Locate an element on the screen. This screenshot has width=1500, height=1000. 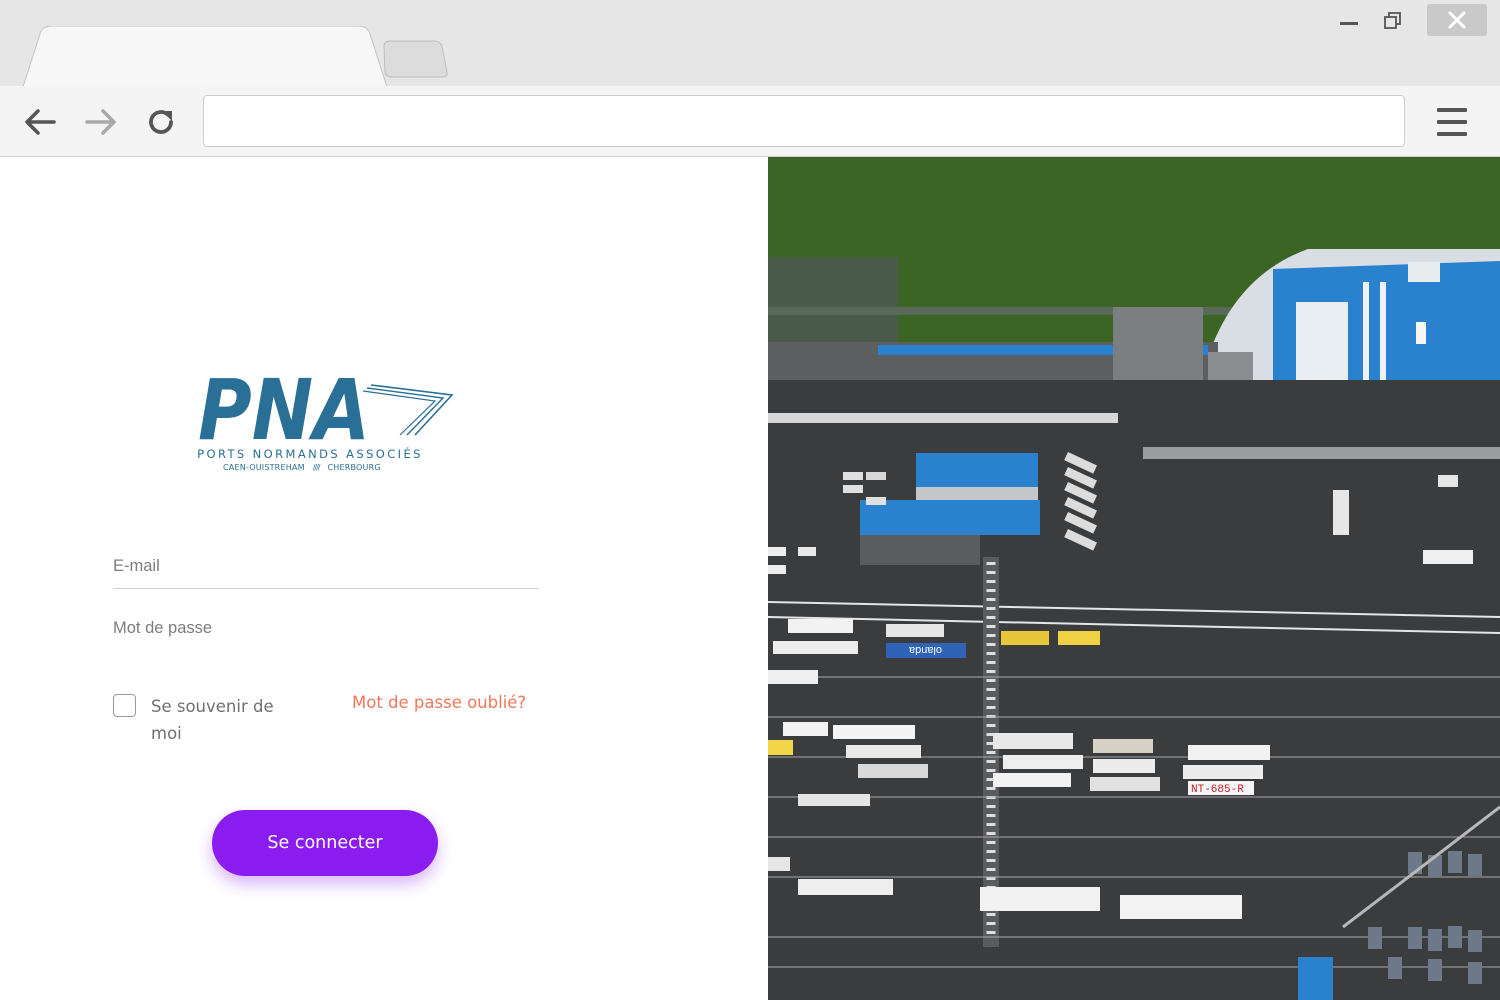
reload-icon is located at coordinates (161, 122).